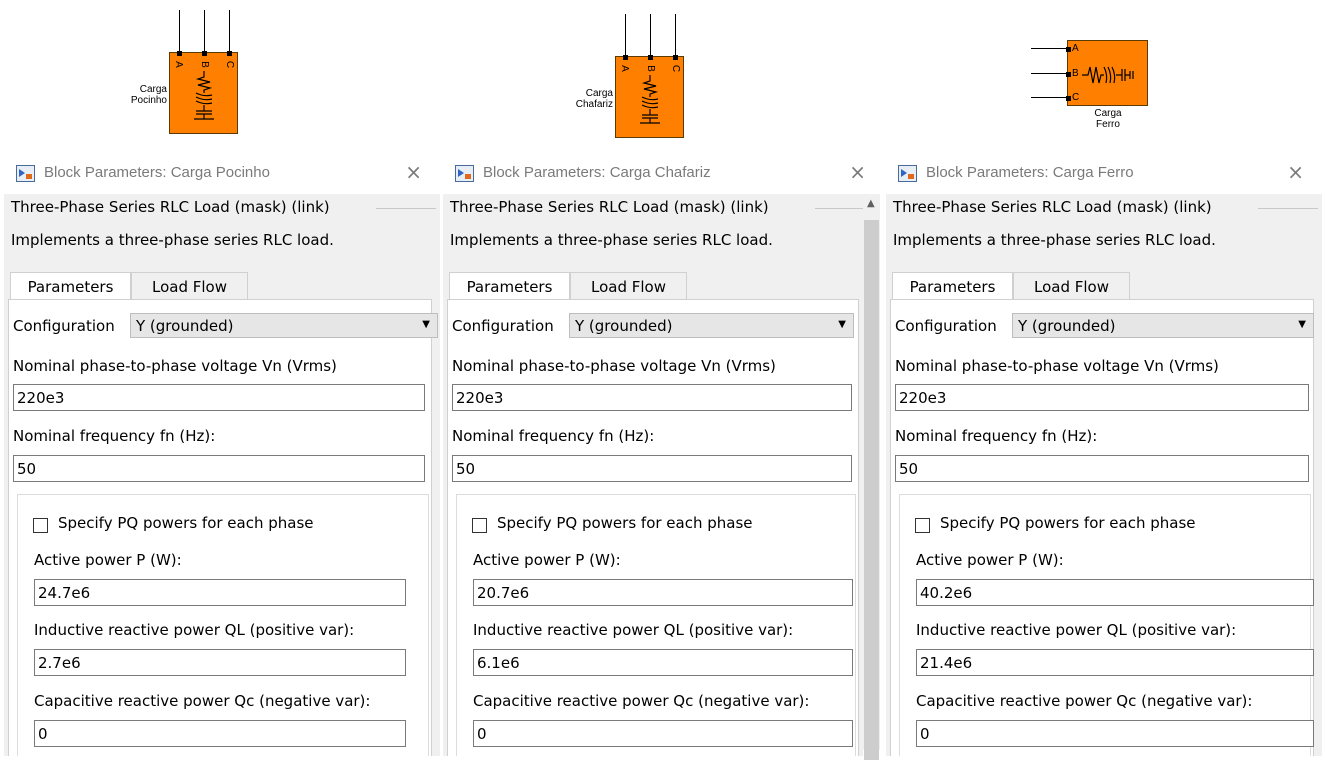  I want to click on block-name-line2: Ferro, so click(1108, 124).